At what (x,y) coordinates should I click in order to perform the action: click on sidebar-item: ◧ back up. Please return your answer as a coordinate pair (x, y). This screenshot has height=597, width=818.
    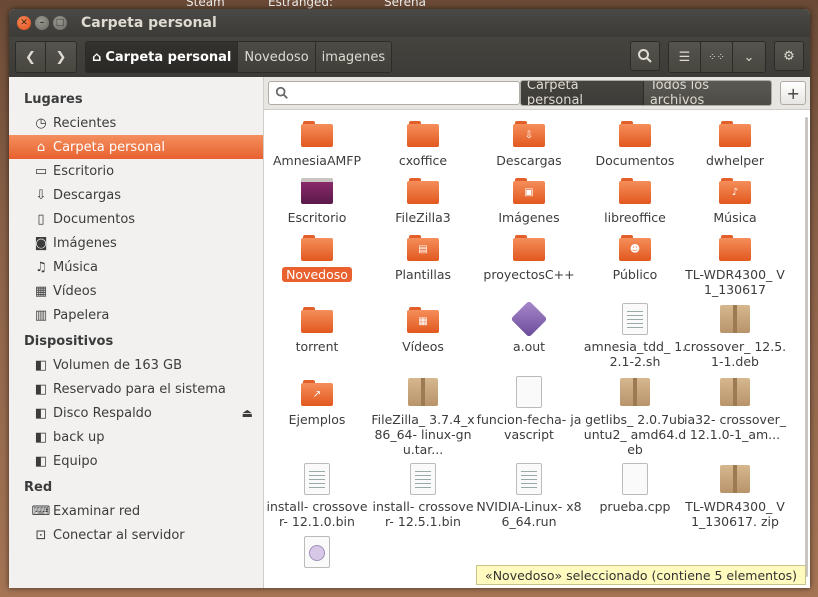
    Looking at the image, I should click on (136, 437).